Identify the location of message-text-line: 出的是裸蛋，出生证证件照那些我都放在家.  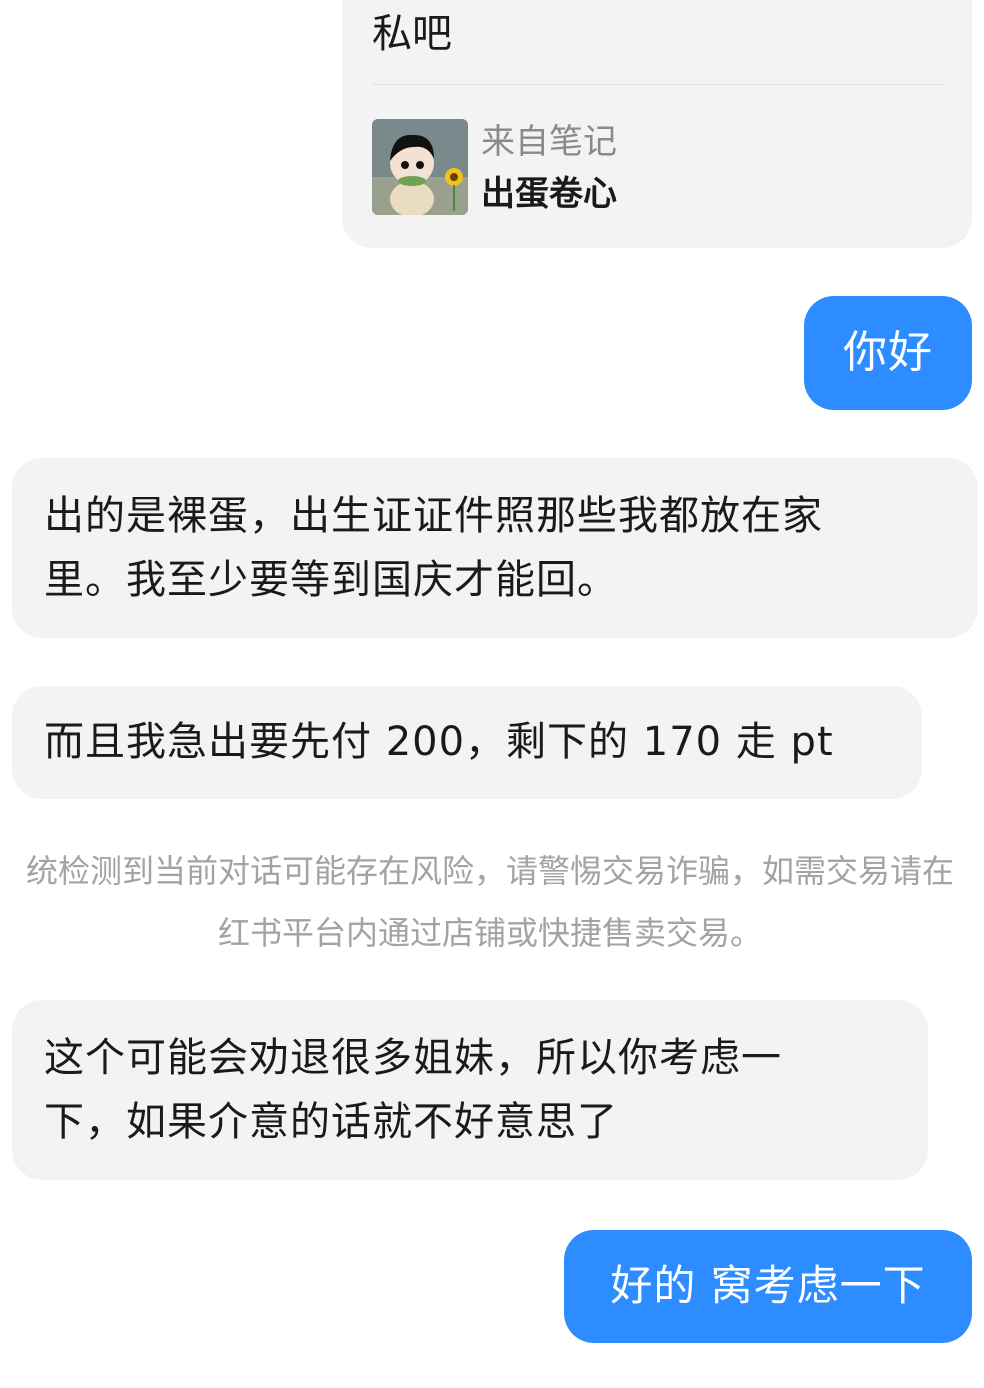
(433, 516).